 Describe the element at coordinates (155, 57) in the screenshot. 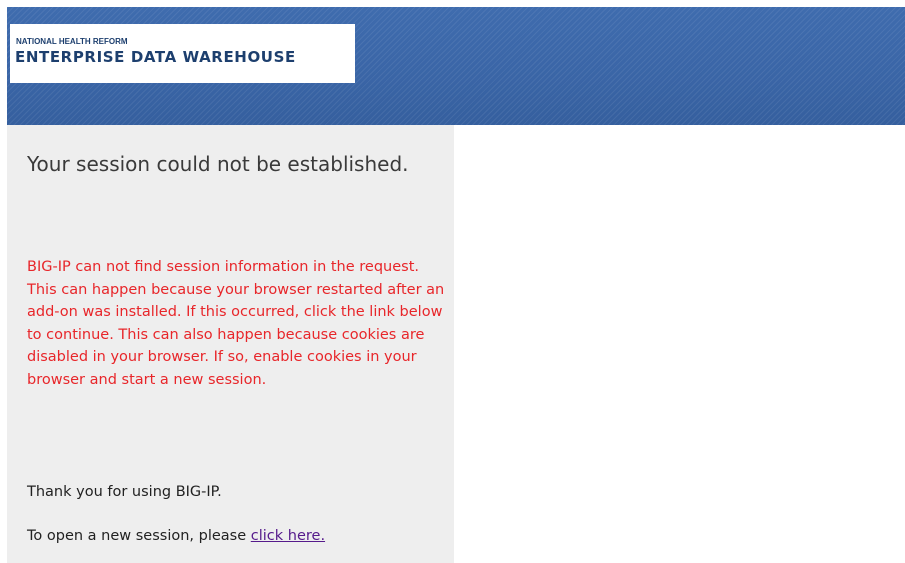

I see `logo-line2: ENTERPRISE DATA WAREHOUSE` at that location.